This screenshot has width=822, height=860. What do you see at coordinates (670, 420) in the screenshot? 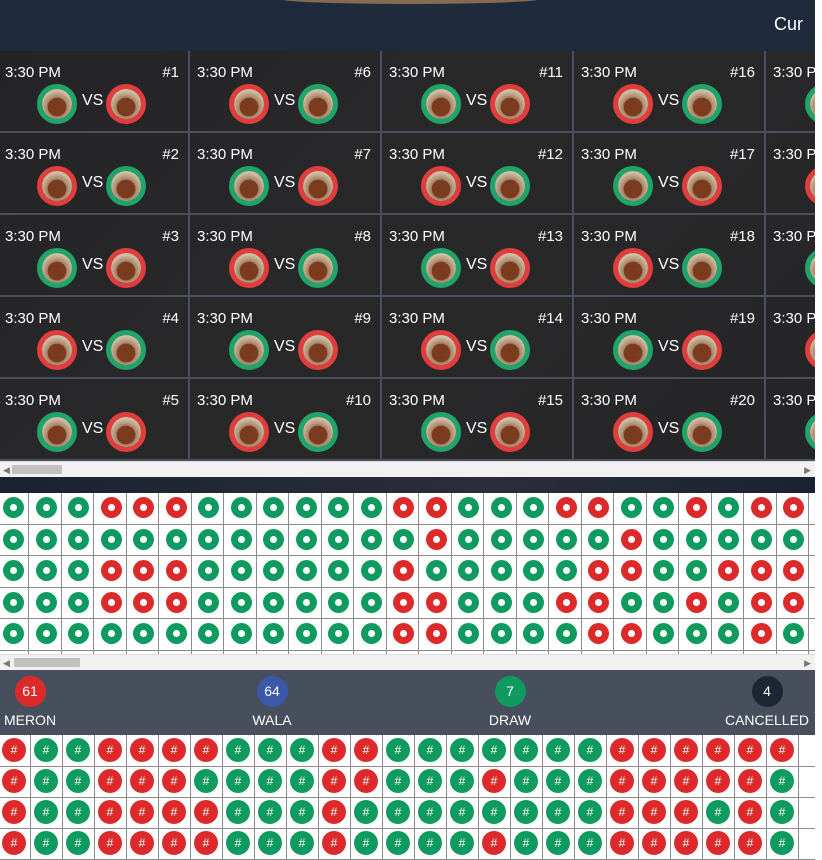
I see `match-card: 3:30 PM #20 VS` at bounding box center [670, 420].